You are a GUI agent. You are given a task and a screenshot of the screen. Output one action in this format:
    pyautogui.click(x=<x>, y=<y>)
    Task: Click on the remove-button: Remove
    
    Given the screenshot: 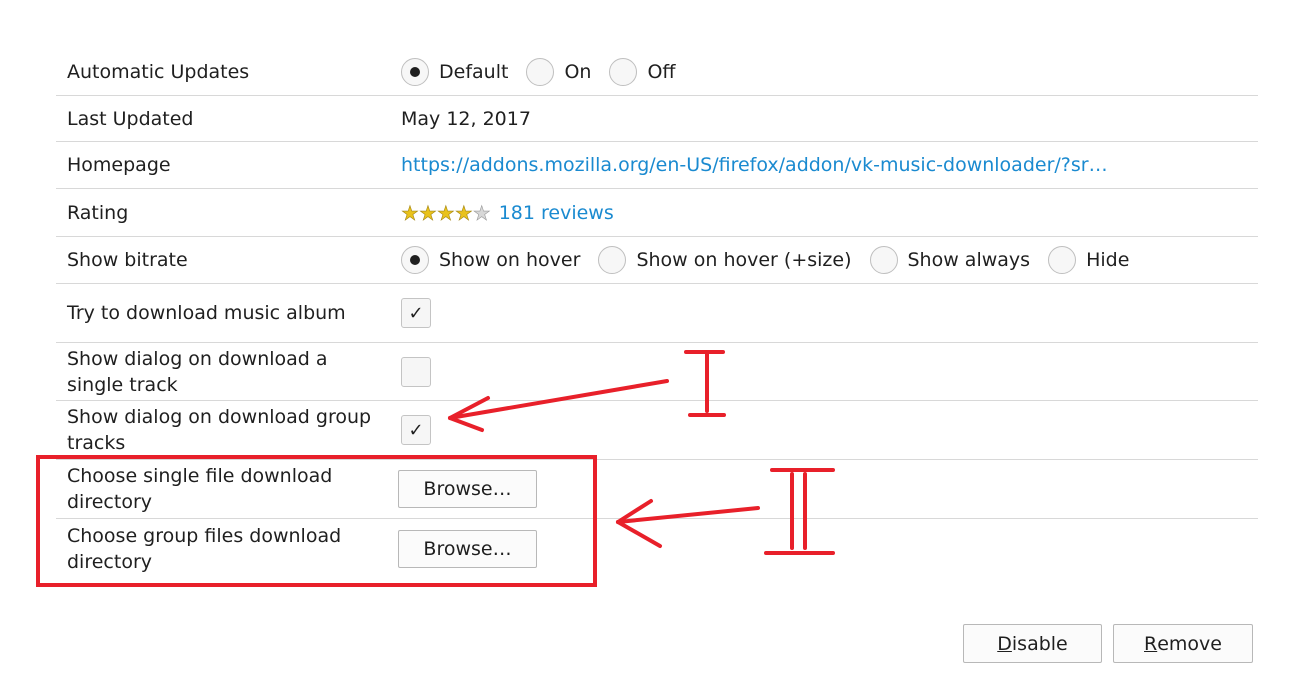 What is the action you would take?
    pyautogui.click(x=1183, y=643)
    